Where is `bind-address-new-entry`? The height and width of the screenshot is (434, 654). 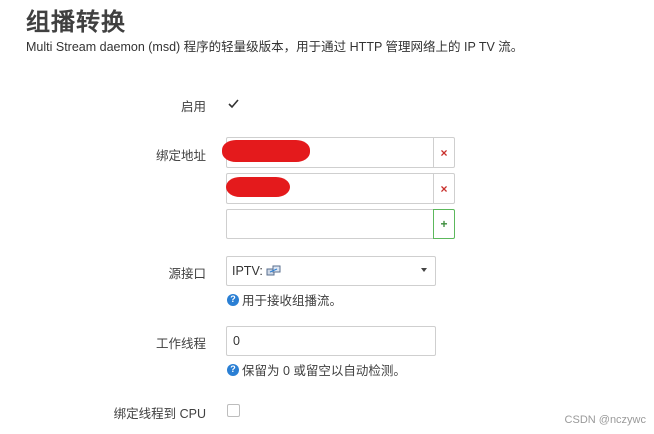 bind-address-new-entry is located at coordinates (330, 224).